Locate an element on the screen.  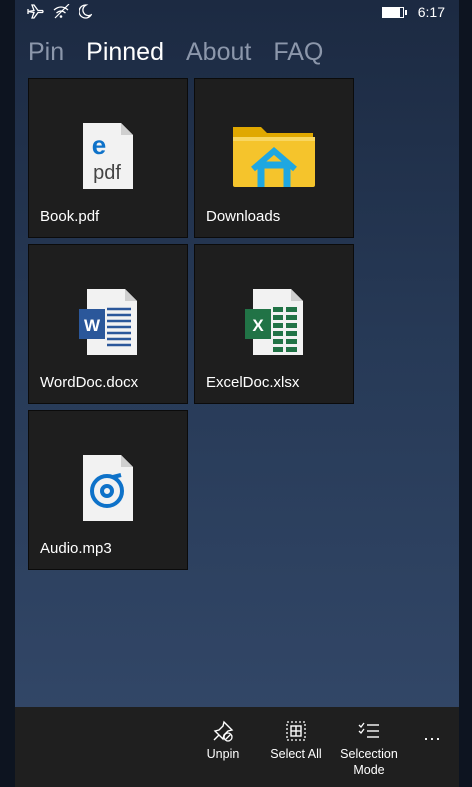
status-icons-left is located at coordinates (60, 13).